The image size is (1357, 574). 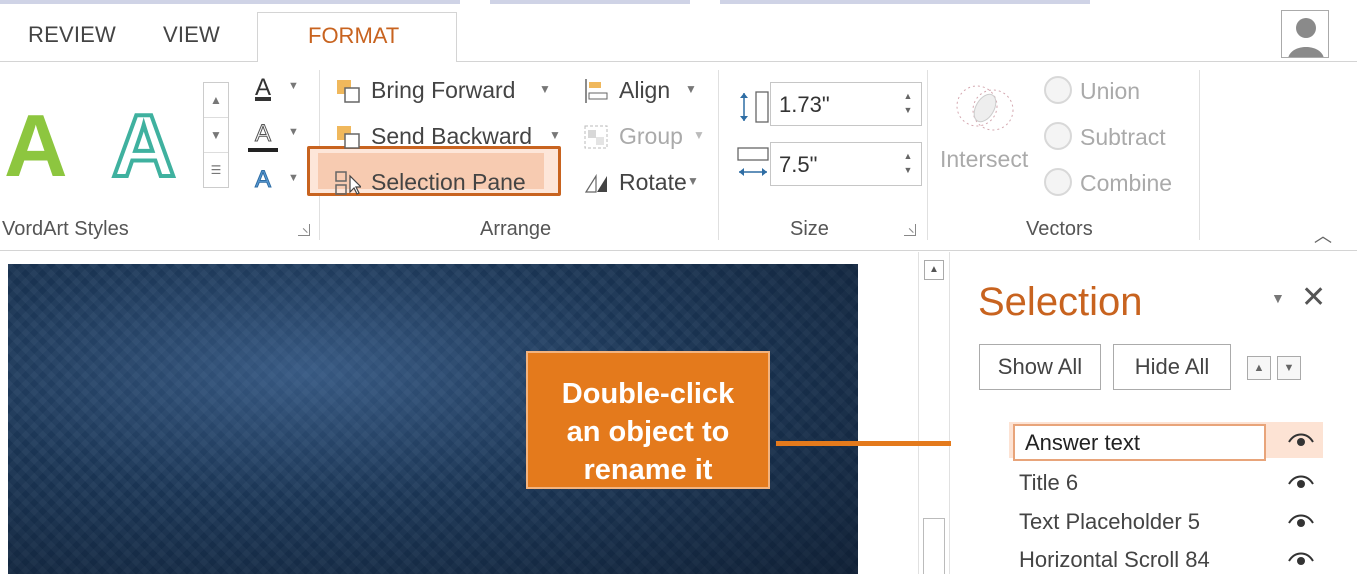 What do you see at coordinates (1259, 368) in the screenshot?
I see `bring-forward-order-icon: ▲` at bounding box center [1259, 368].